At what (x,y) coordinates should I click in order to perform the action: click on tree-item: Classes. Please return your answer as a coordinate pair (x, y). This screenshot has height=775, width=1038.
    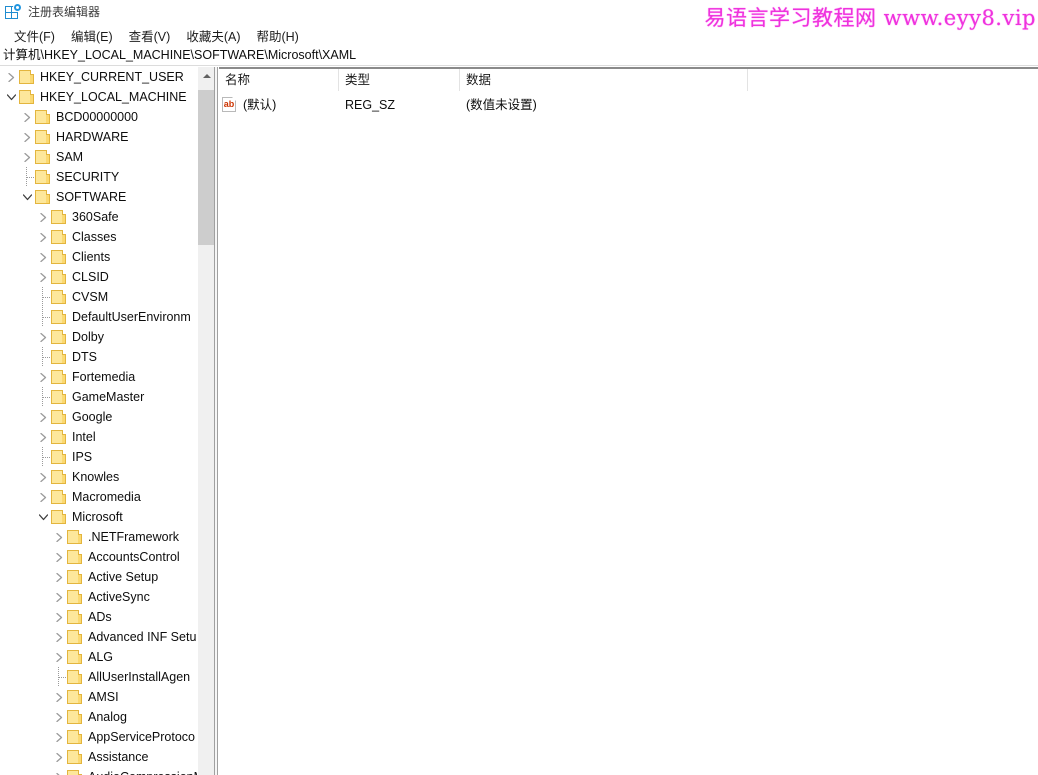
    Looking at the image, I should click on (98, 237).